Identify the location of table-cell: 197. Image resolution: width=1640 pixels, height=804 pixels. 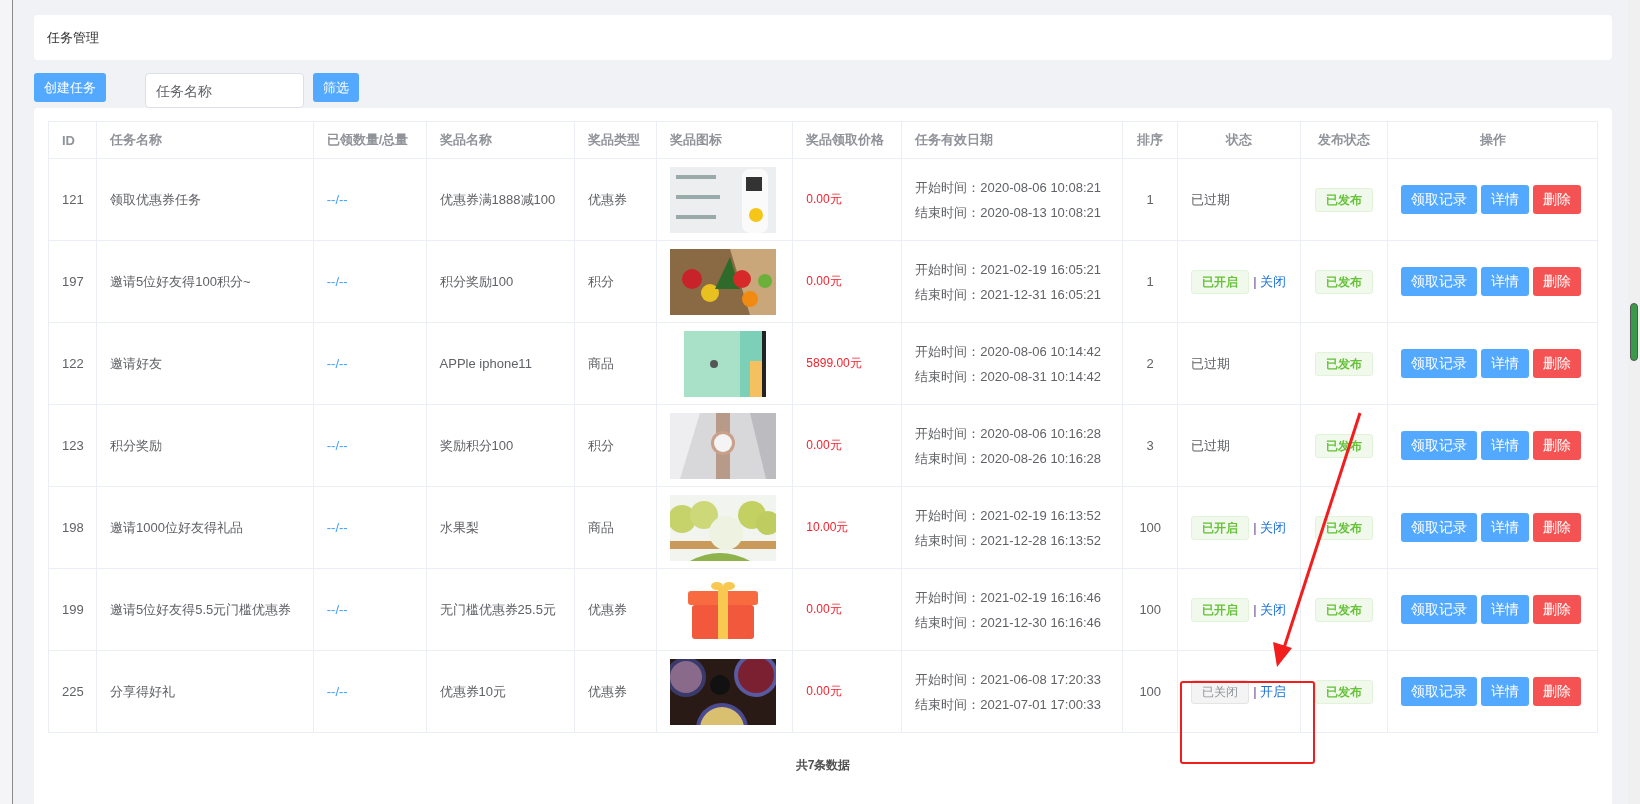
(72, 281).